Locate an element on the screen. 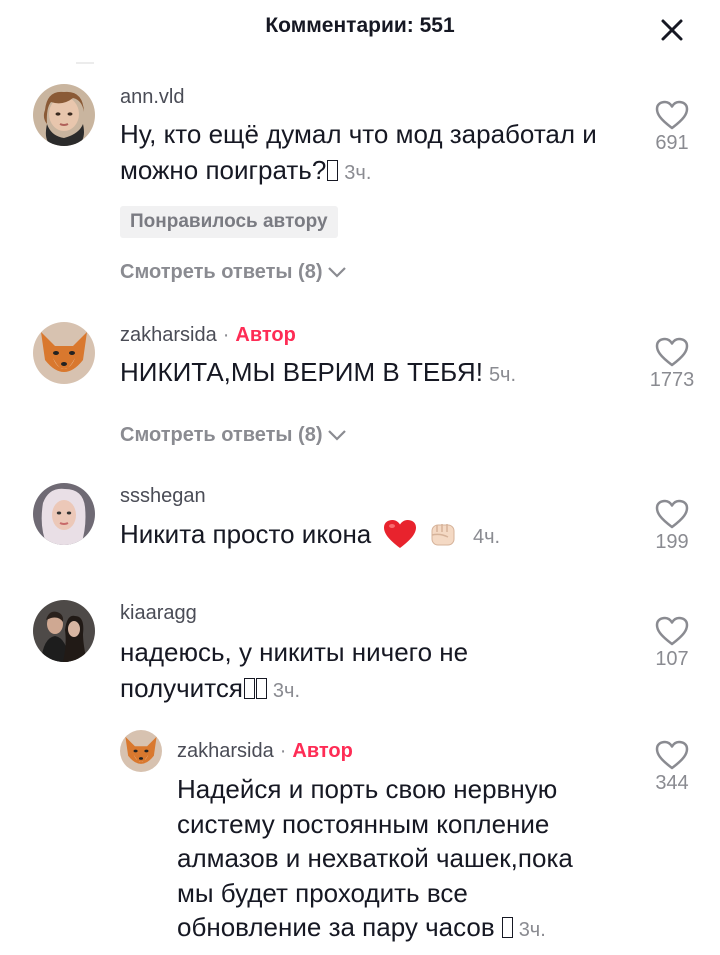  comments-title: Комментарии: 551 is located at coordinates (360, 25).